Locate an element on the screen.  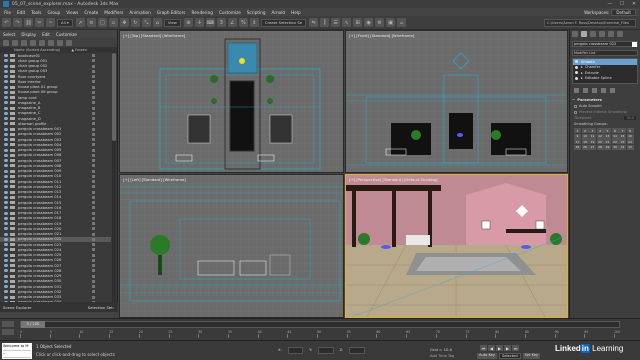
maxscript-line-2: -- is located at coordinates (17, 354).